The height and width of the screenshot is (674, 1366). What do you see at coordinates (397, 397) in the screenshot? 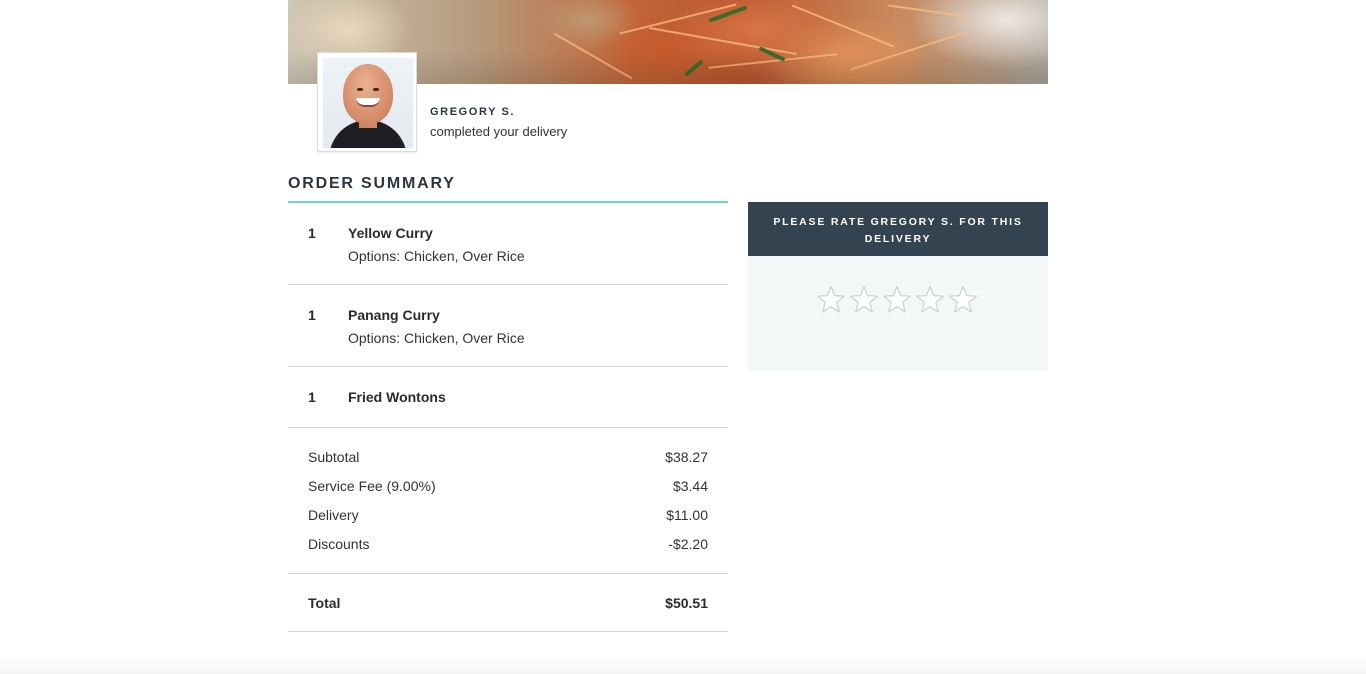
I see `item-name: Fried Wontons` at bounding box center [397, 397].